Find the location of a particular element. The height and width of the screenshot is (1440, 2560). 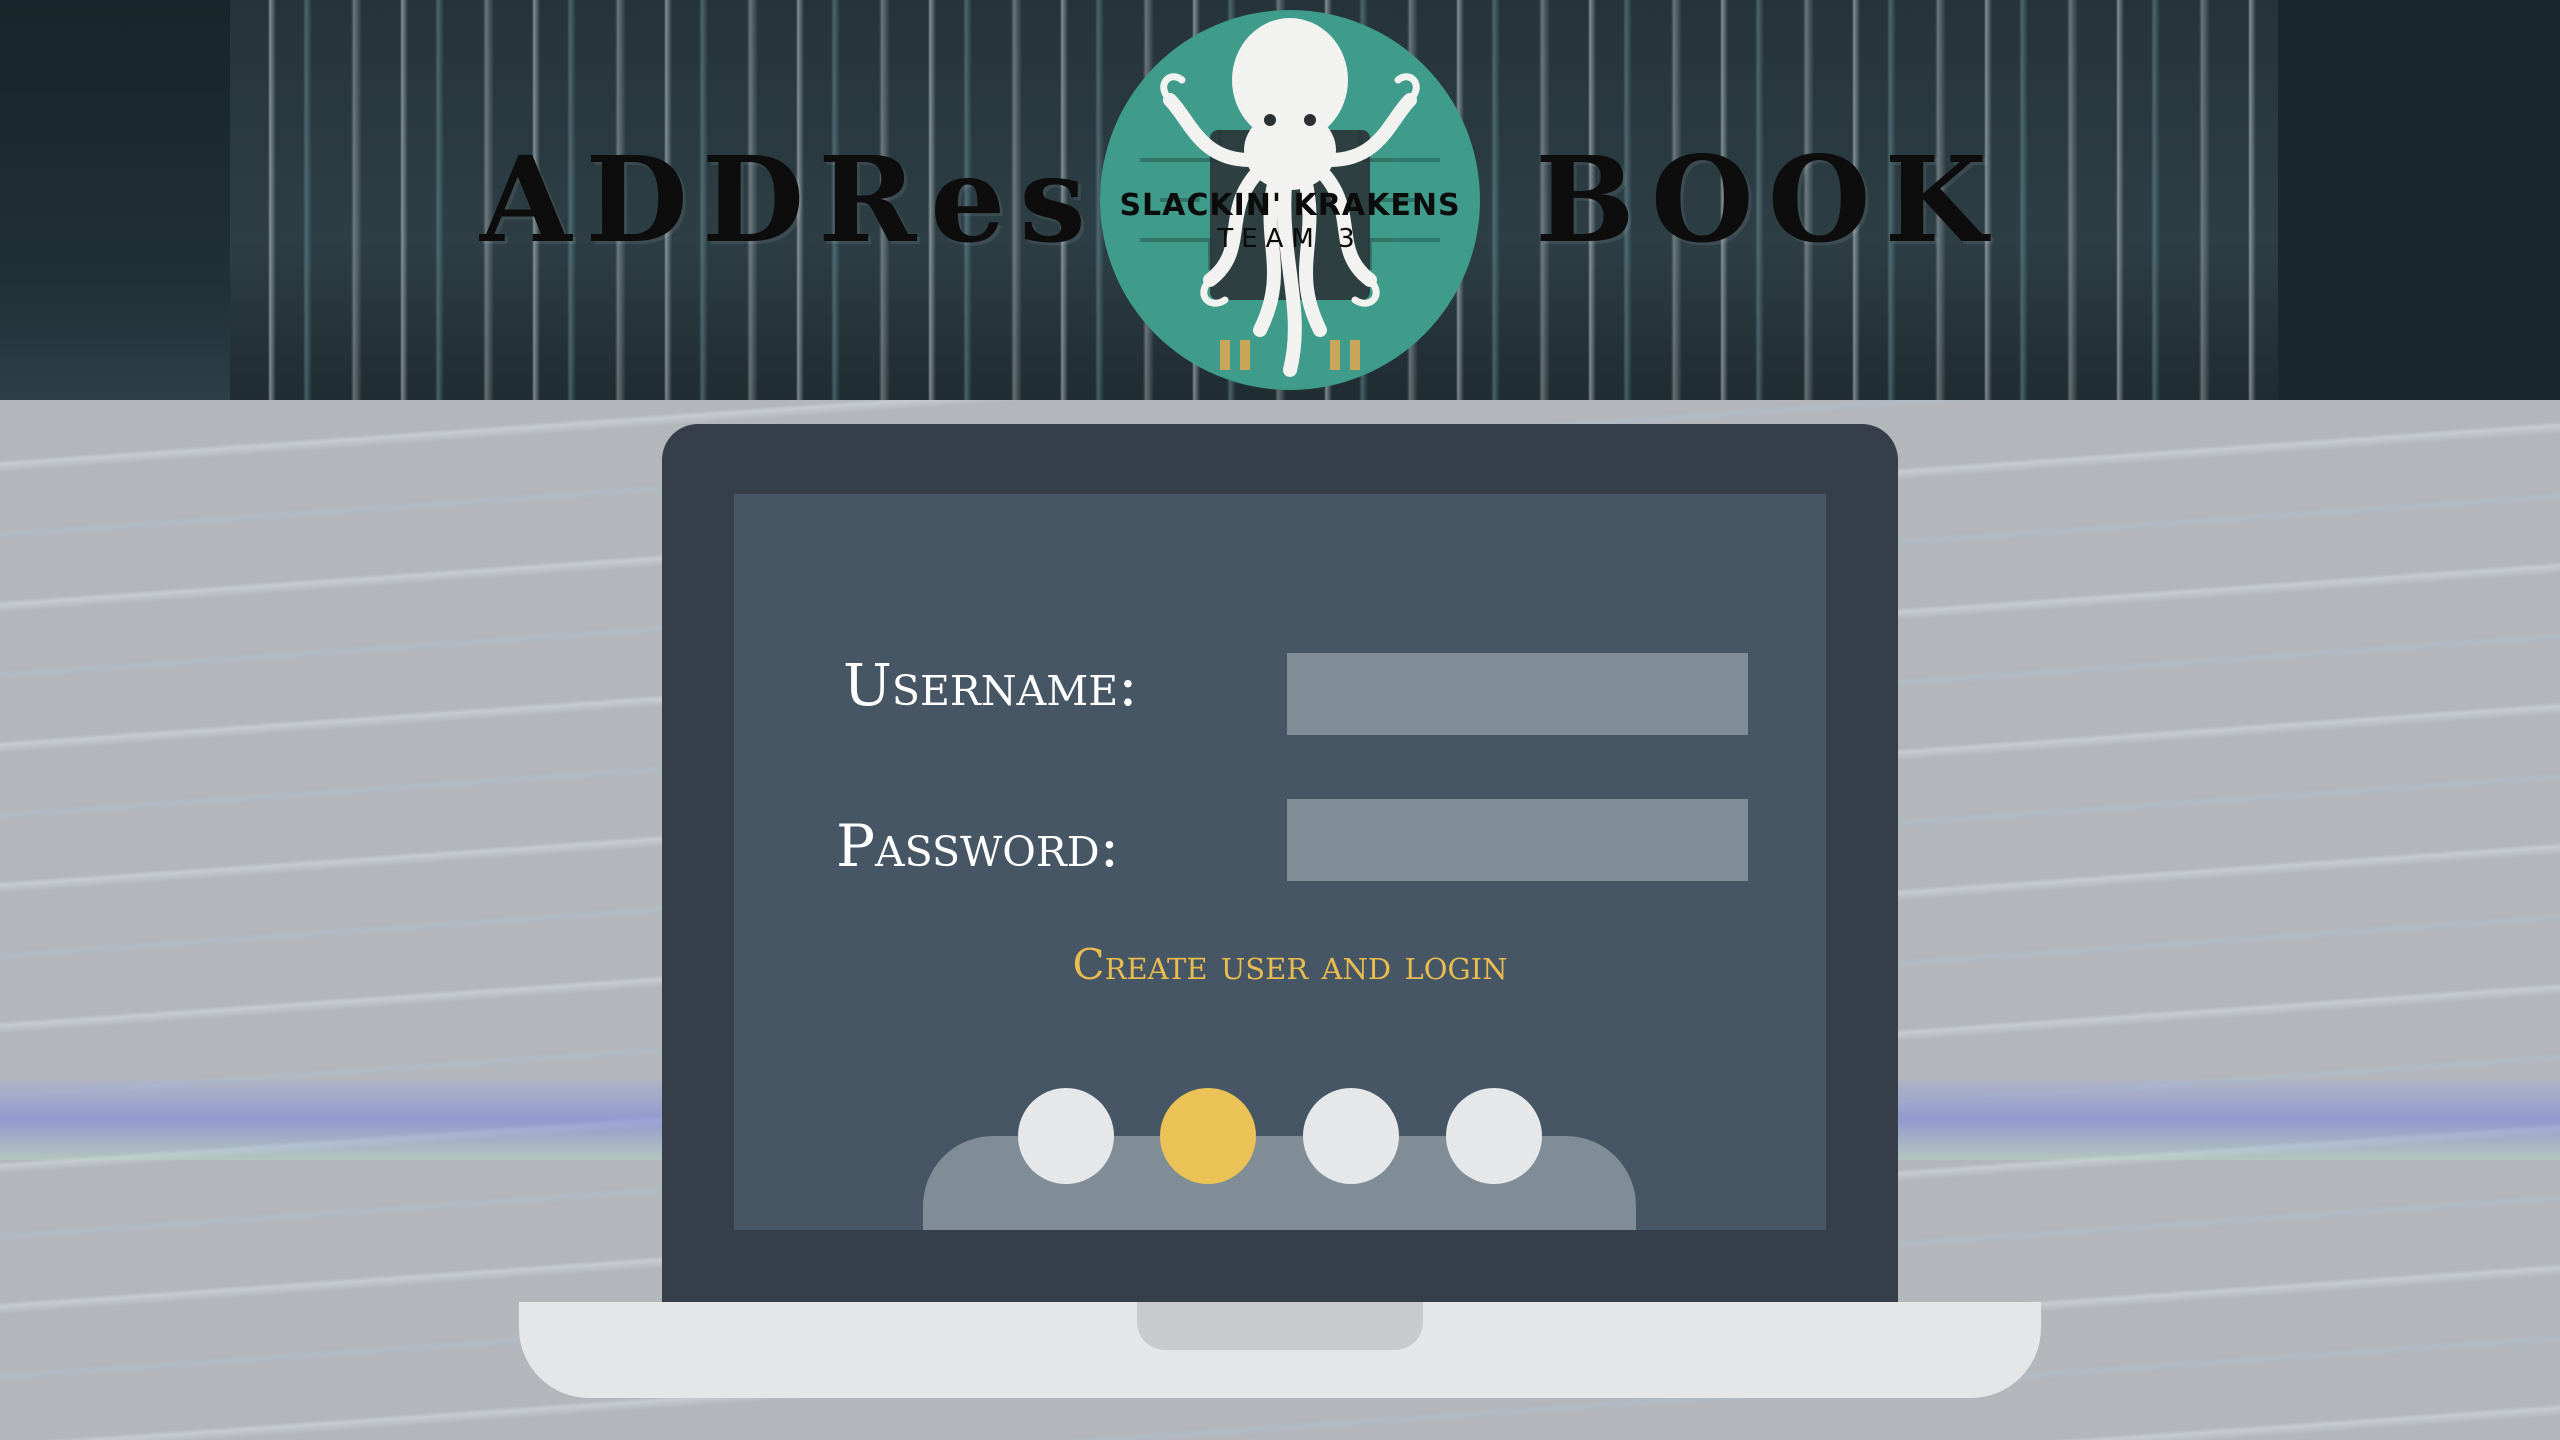

password-label: Password: is located at coordinates (978, 846).